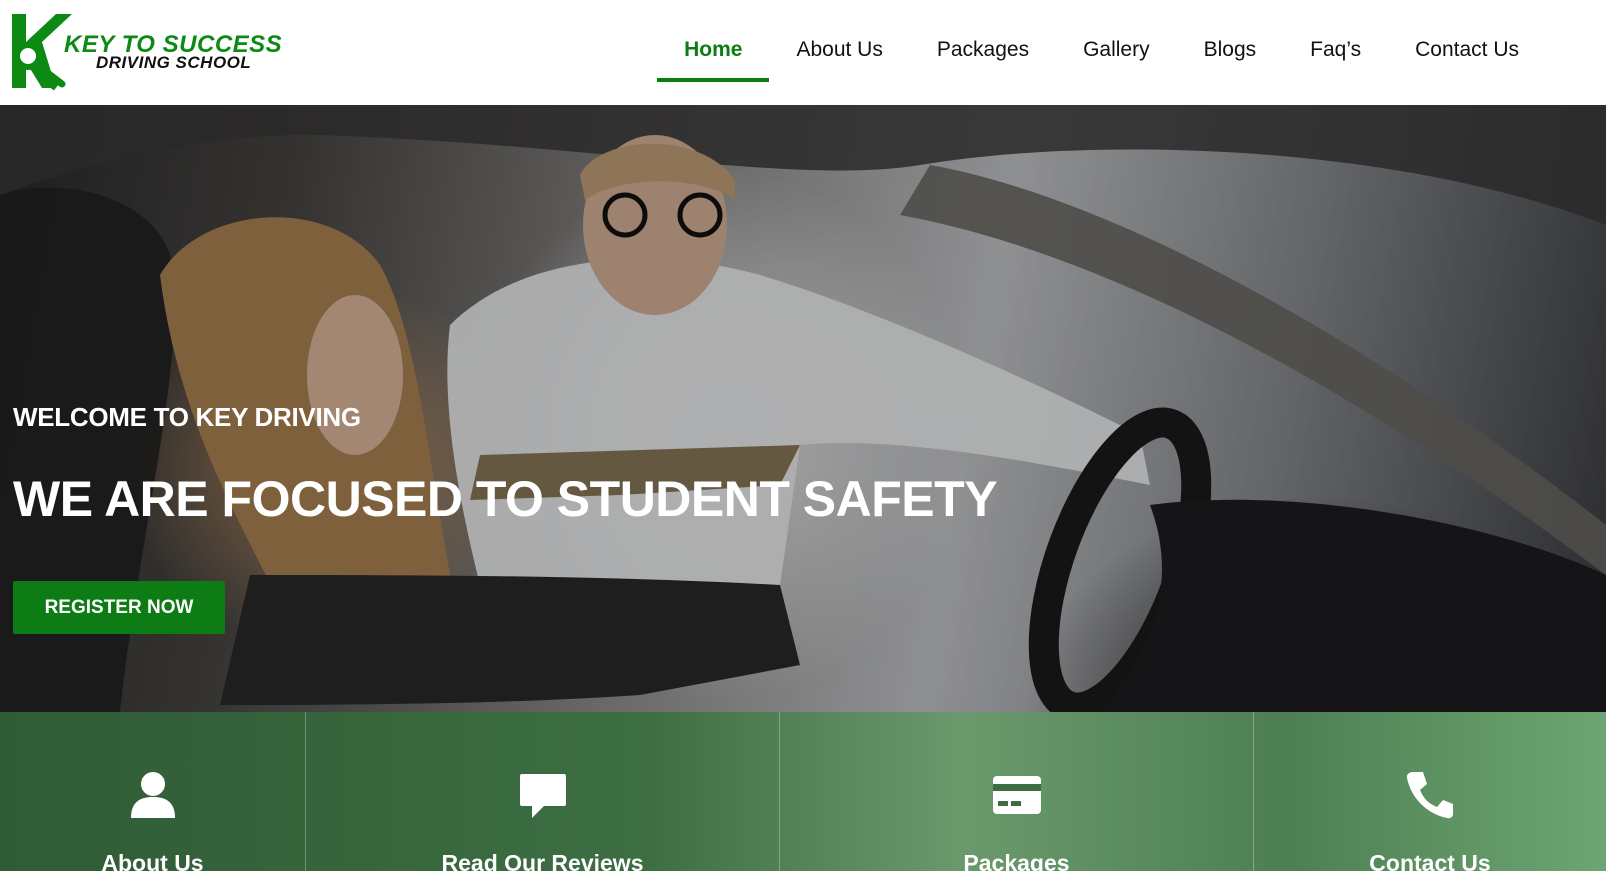 Image resolution: width=1606 pixels, height=871 pixels. I want to click on logo-subtitle: DRIVING SCHOOL, so click(174, 62).